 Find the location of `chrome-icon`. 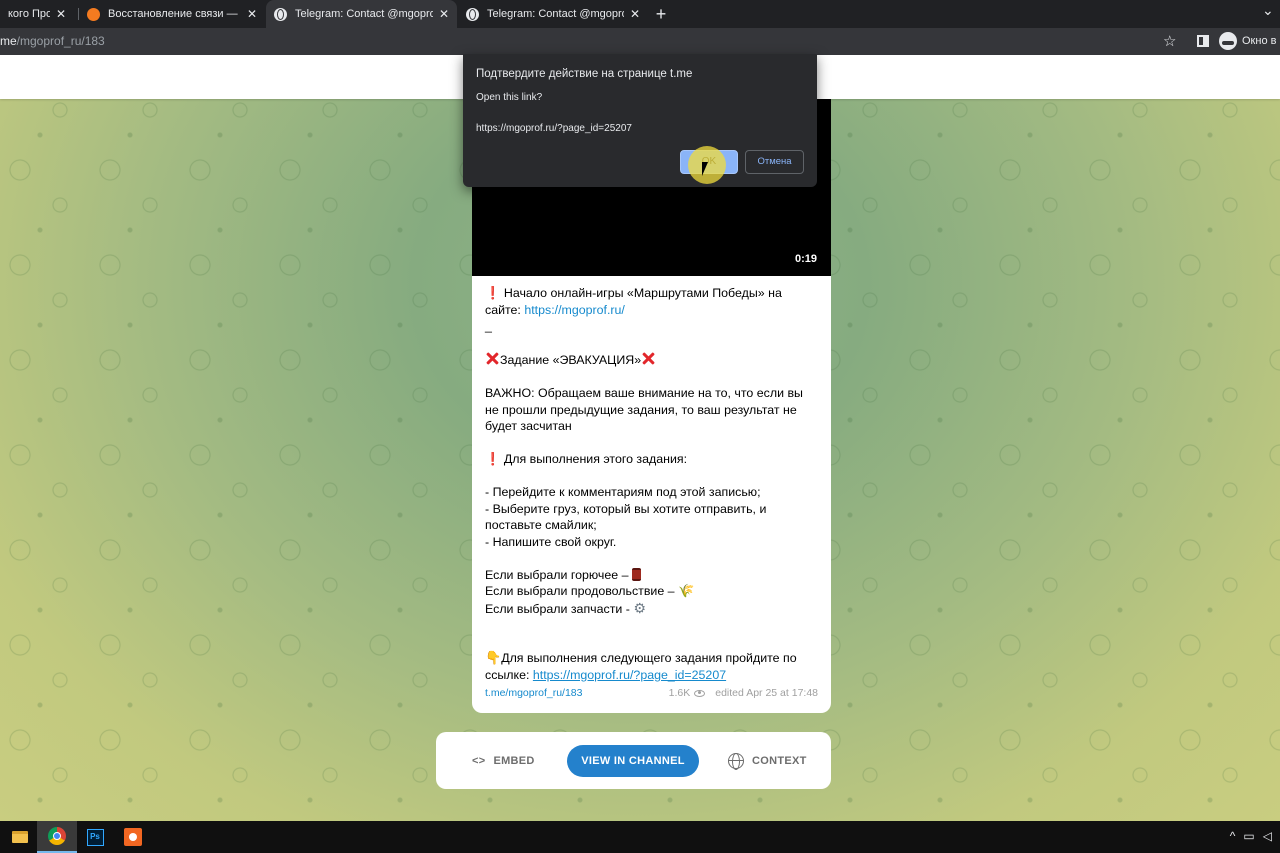

chrome-icon is located at coordinates (57, 836).